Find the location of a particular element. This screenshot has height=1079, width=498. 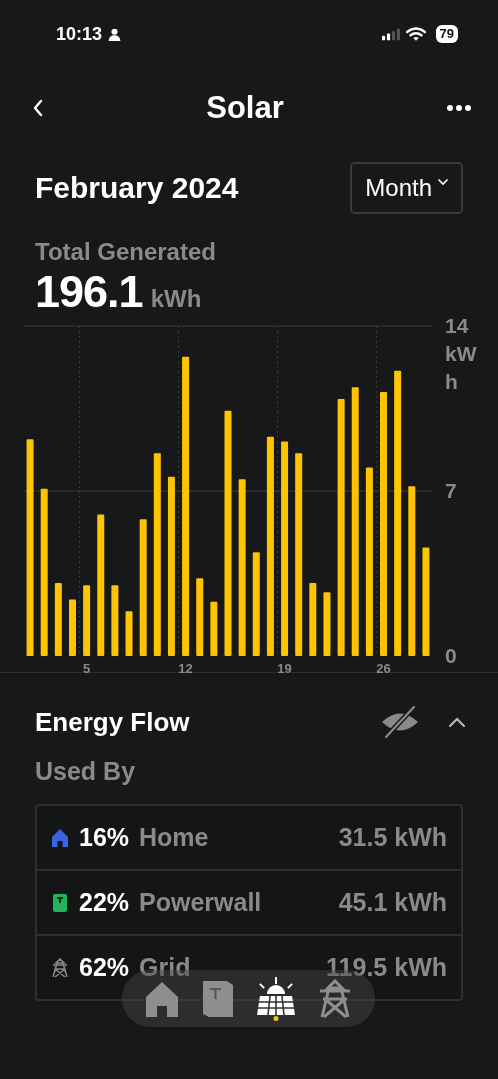

source-label: Home is located at coordinates (174, 837).